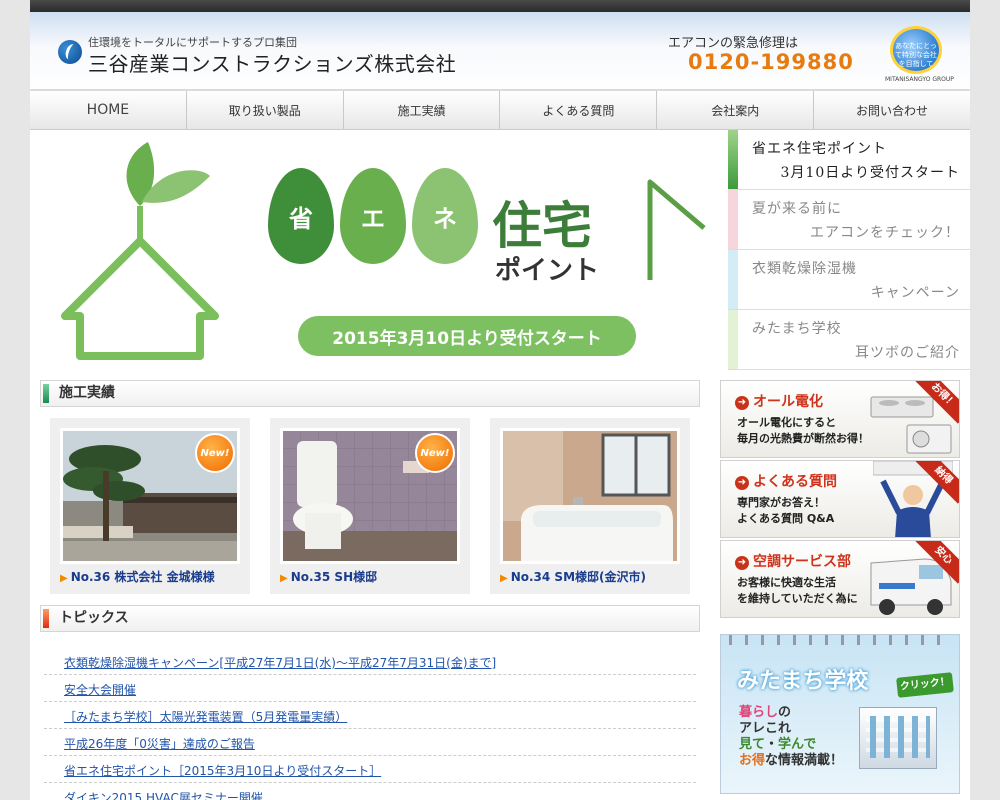 The height and width of the screenshot is (800, 1000). I want to click on work-card: New! ▶ No.36 株式会社 金城様様, so click(150, 506).